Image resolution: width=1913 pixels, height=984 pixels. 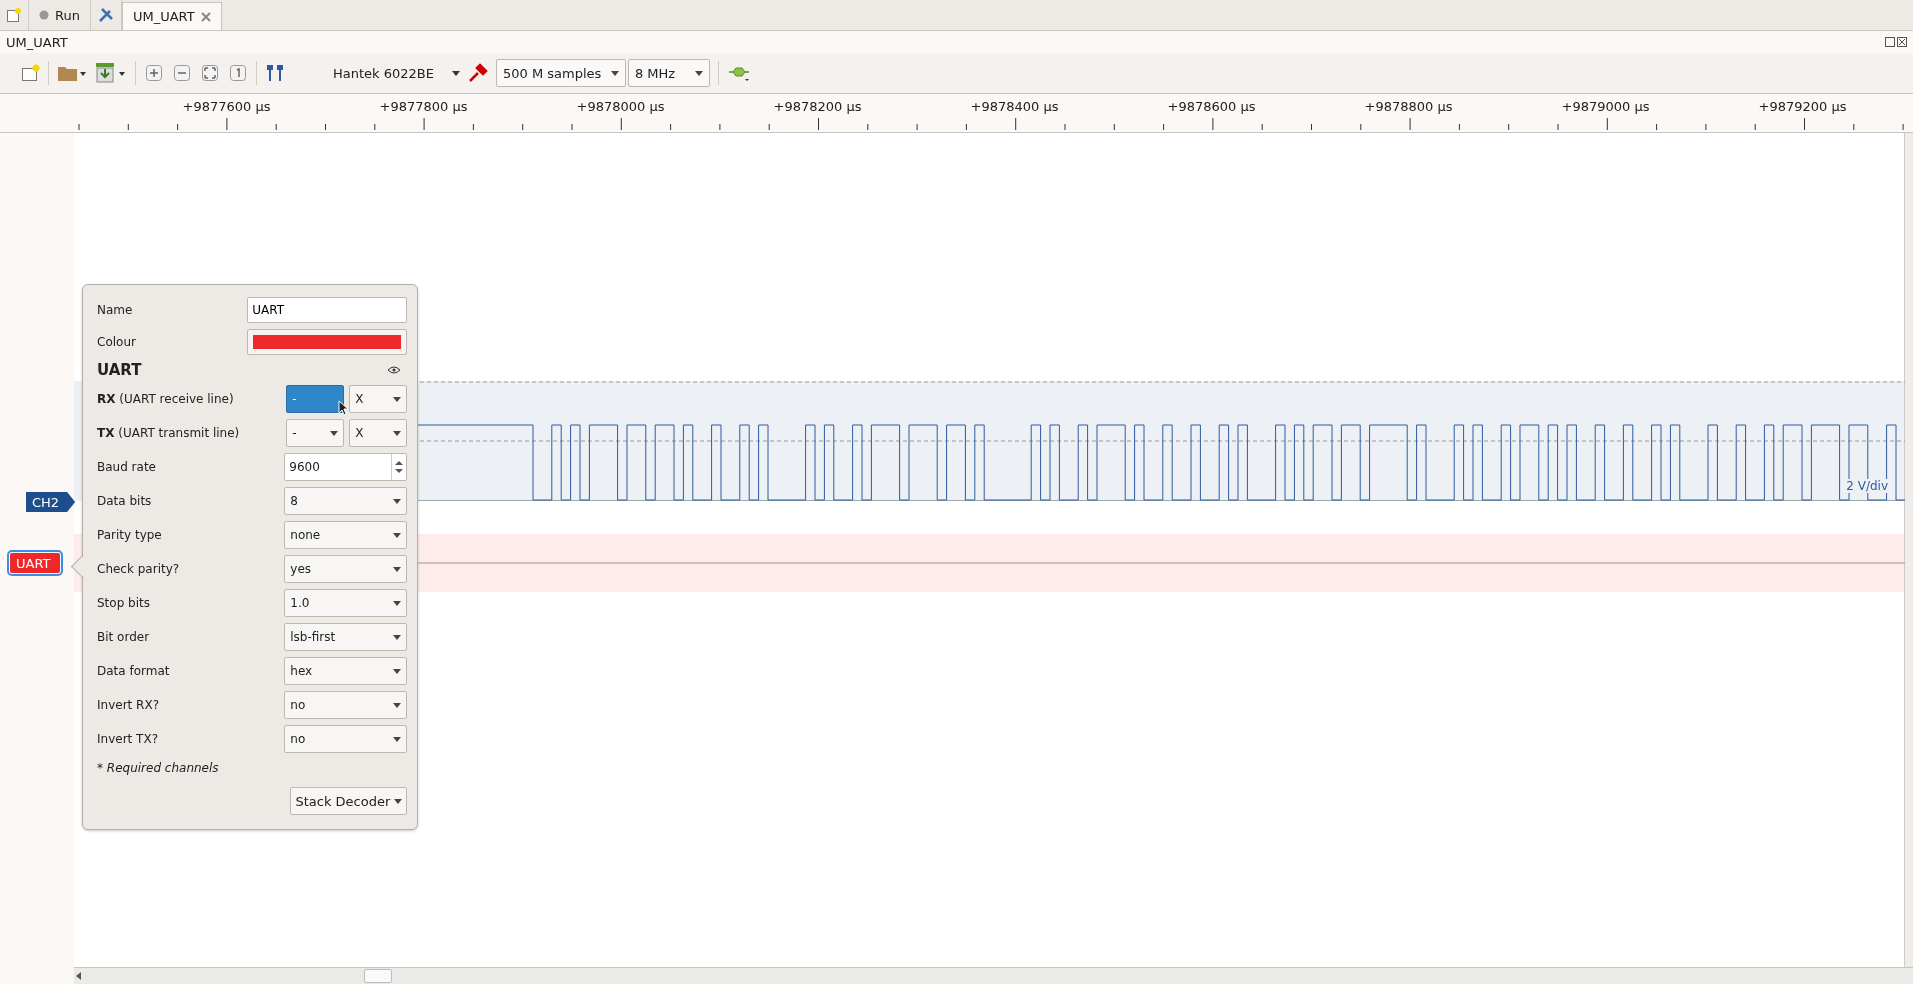 I want to click on name-field: UART, so click(x=327, y=310).